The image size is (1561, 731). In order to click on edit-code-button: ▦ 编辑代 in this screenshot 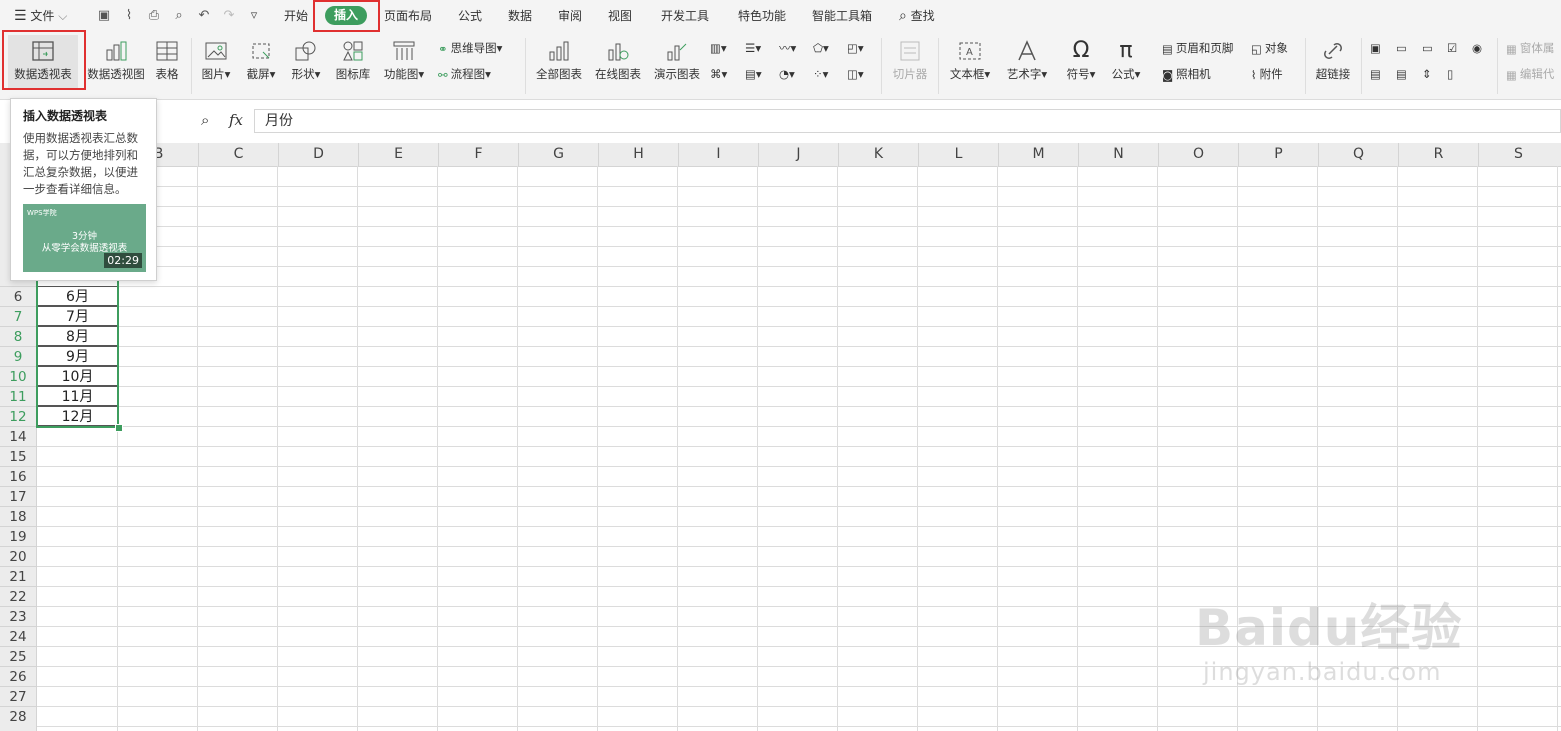, I will do `click(1530, 74)`.